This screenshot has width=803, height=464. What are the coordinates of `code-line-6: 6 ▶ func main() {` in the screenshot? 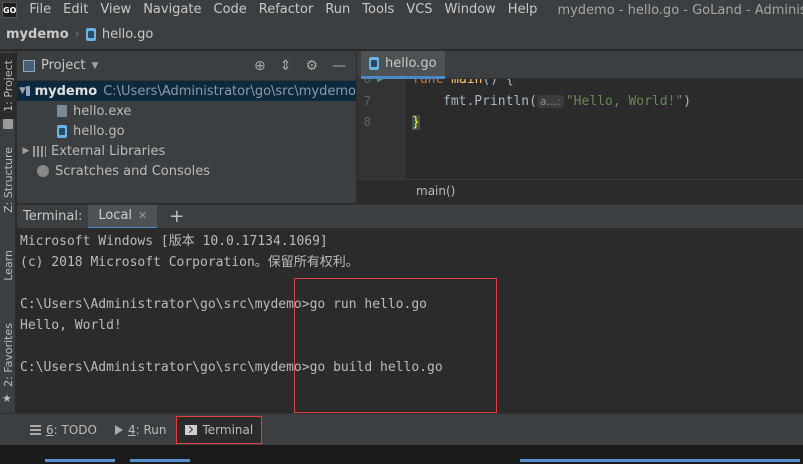 It's located at (580, 84).